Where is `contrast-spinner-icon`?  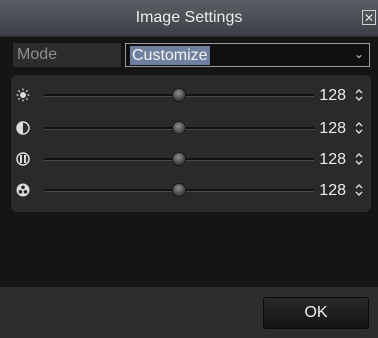
contrast-spinner-icon is located at coordinates (359, 128).